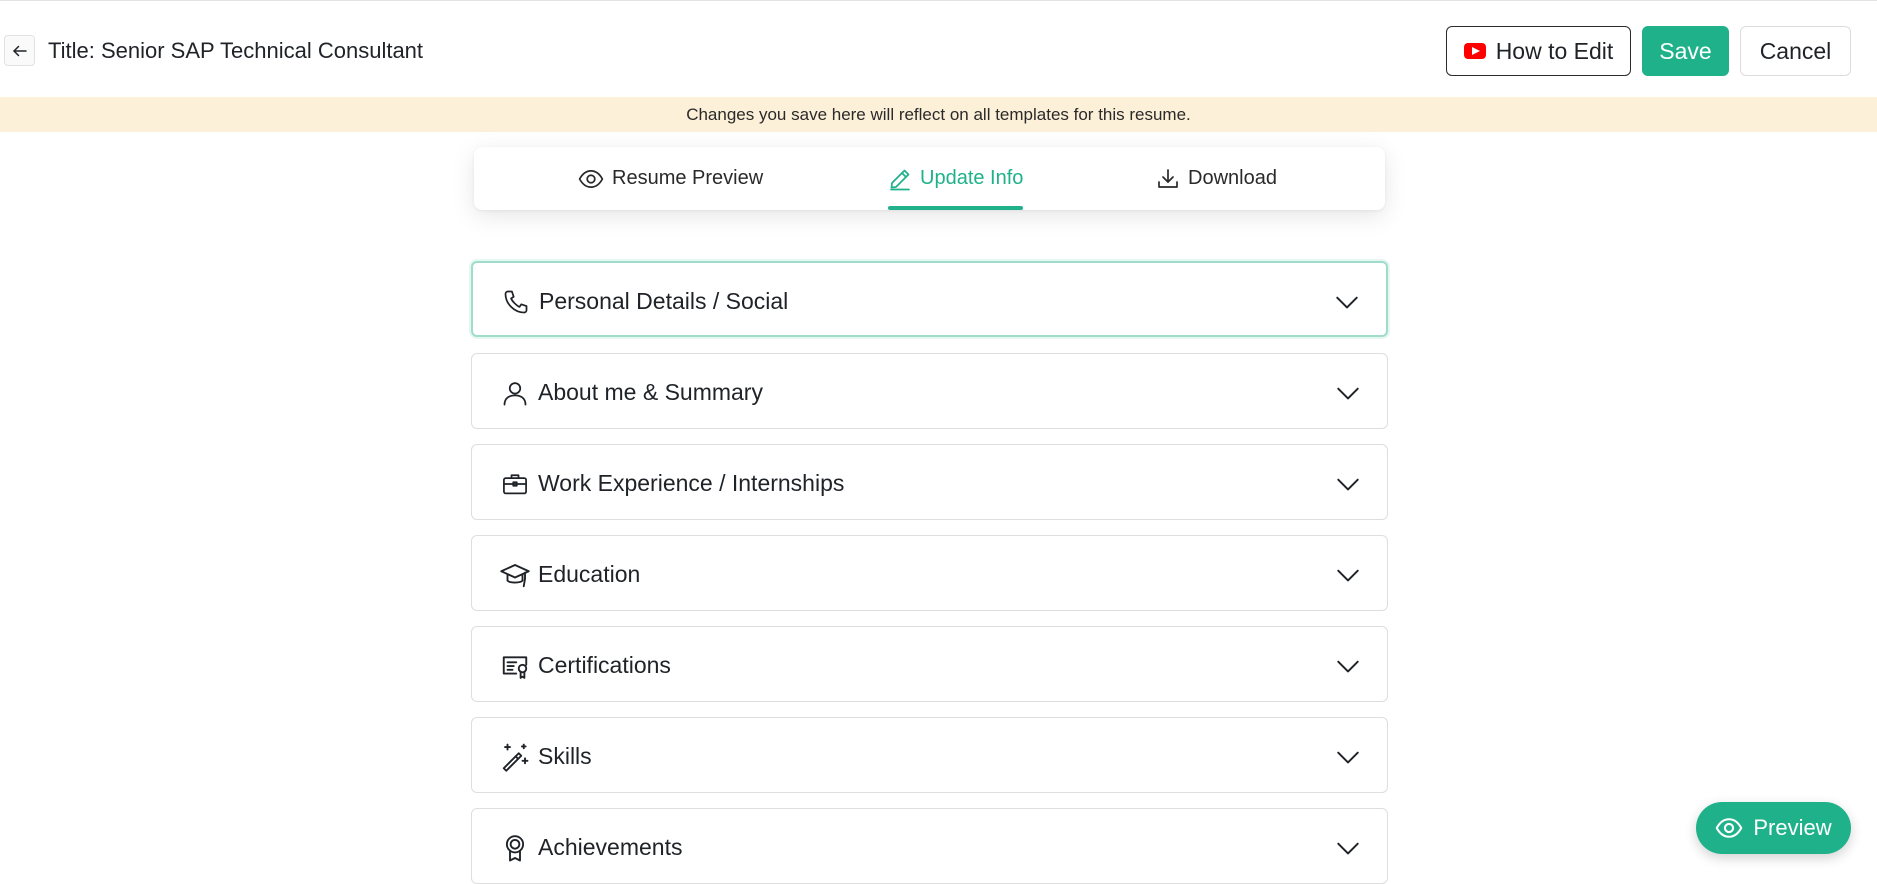  What do you see at coordinates (929, 573) in the screenshot?
I see `section-education: Education` at bounding box center [929, 573].